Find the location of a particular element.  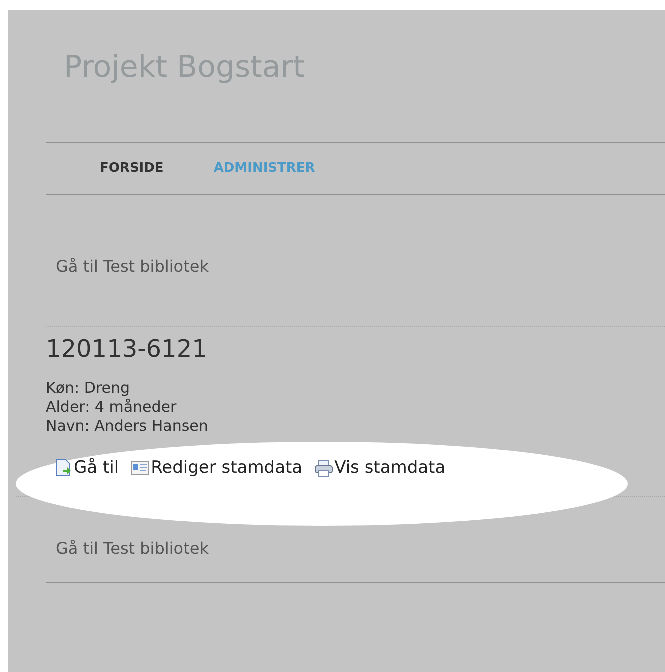

document-arrow-icon is located at coordinates (64, 468).